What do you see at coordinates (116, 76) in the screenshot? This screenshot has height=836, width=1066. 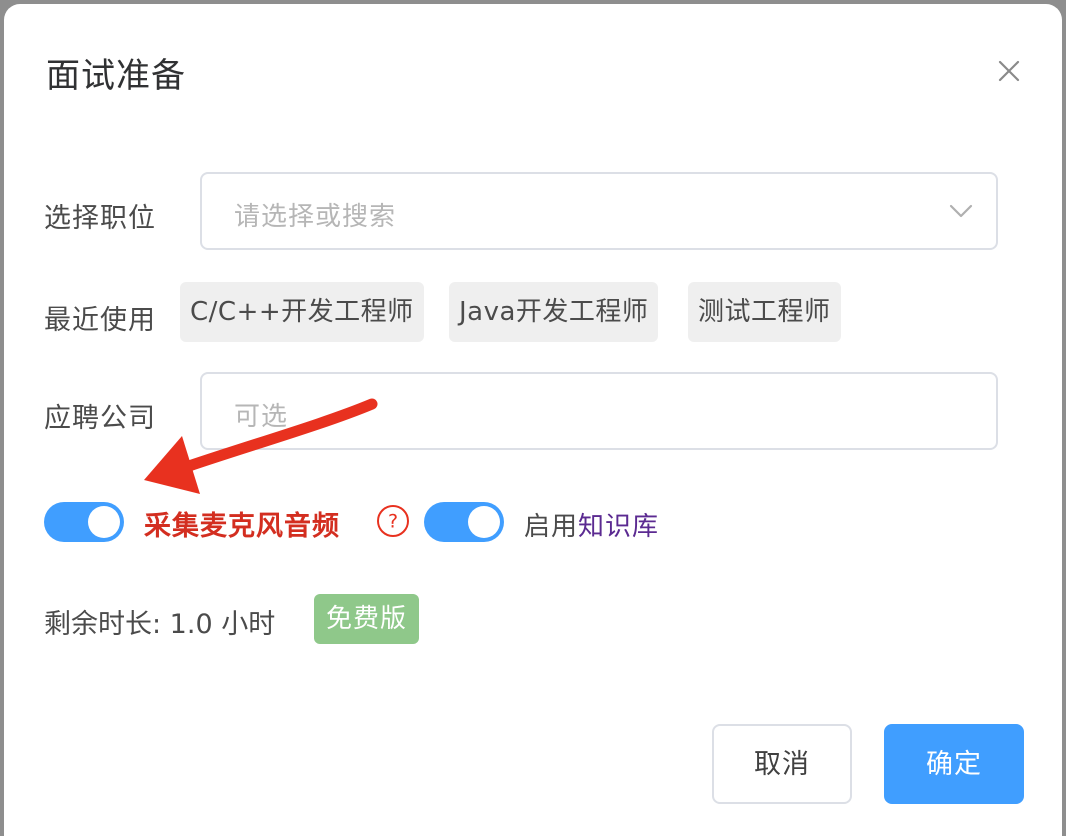 I see `dialog-title: 面试准备` at bounding box center [116, 76].